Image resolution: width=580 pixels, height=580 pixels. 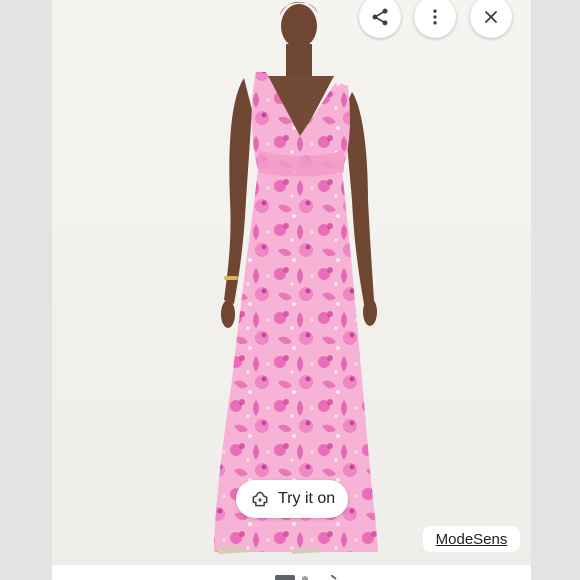 I want to click on source-link: ModeSens, so click(x=471, y=539).